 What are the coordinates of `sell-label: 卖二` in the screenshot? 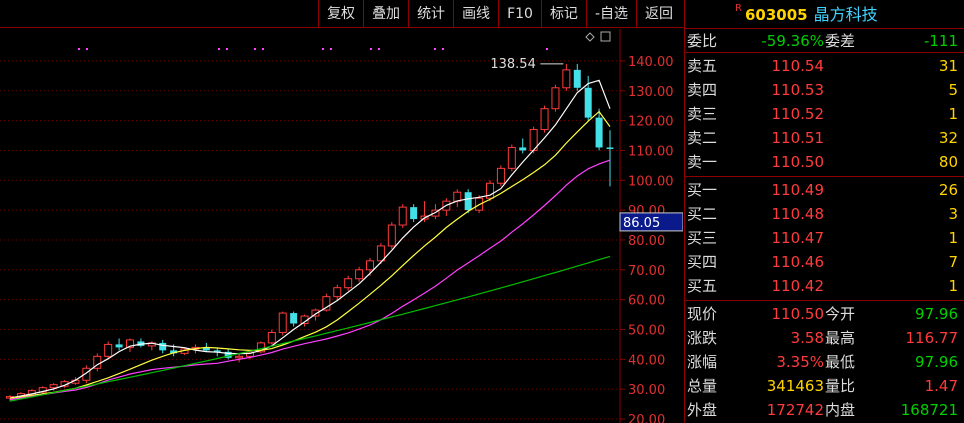 It's located at (702, 138).